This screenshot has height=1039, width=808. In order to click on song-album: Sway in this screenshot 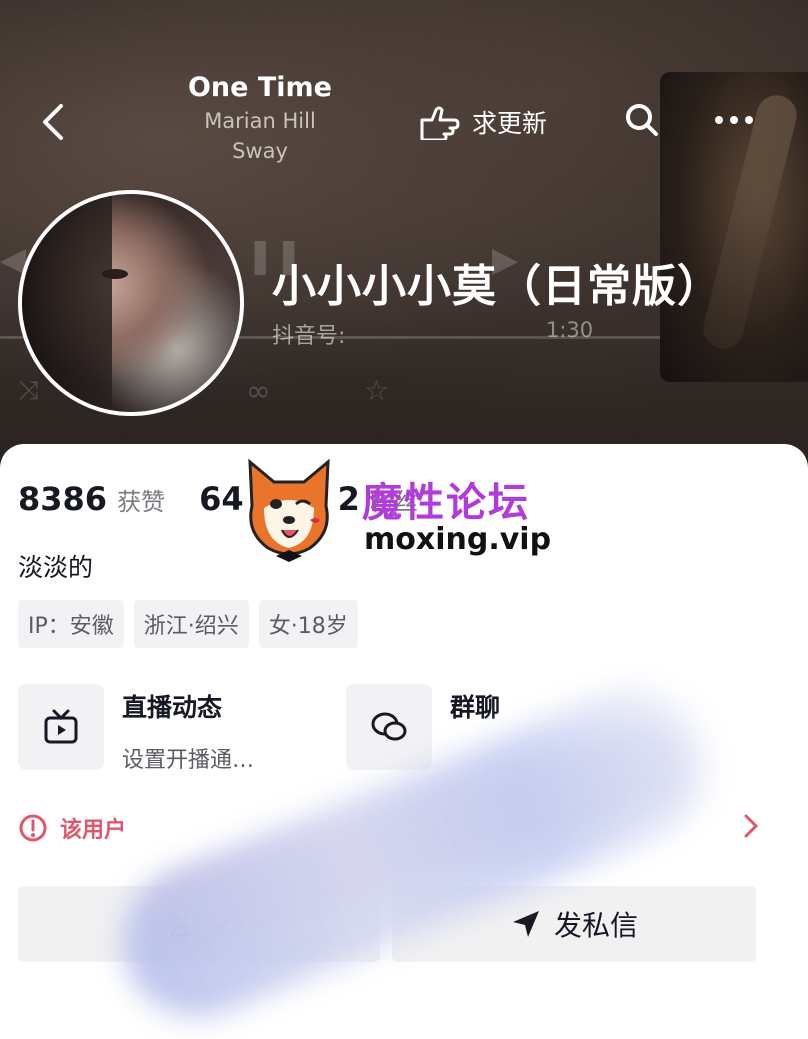, I will do `click(260, 151)`.